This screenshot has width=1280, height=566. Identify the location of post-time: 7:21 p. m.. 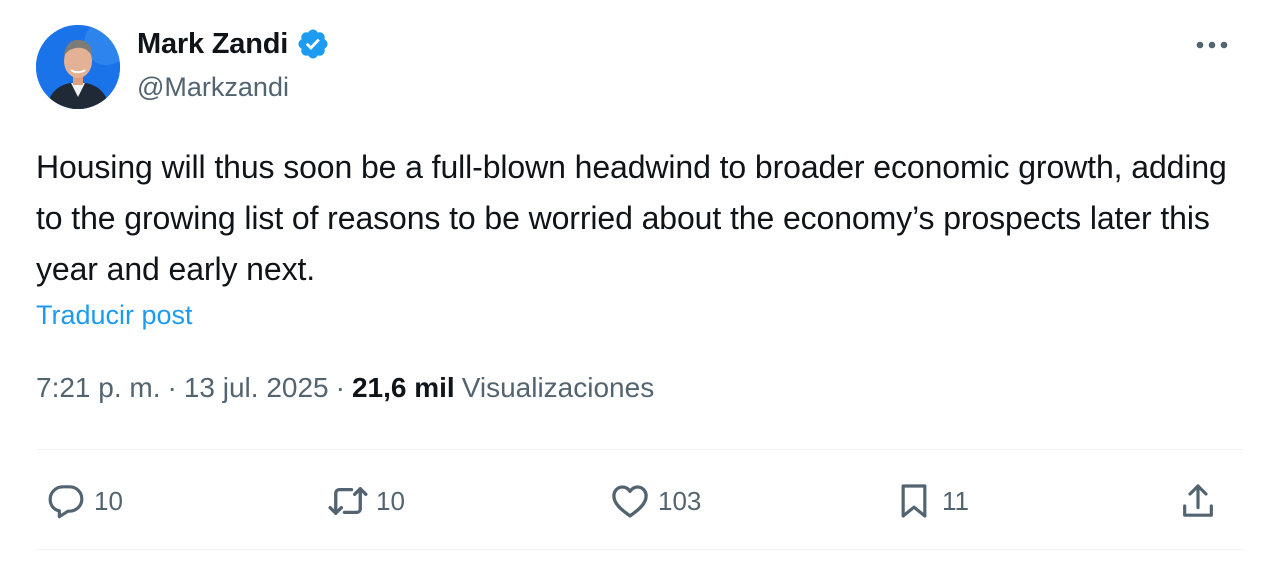
(98, 388).